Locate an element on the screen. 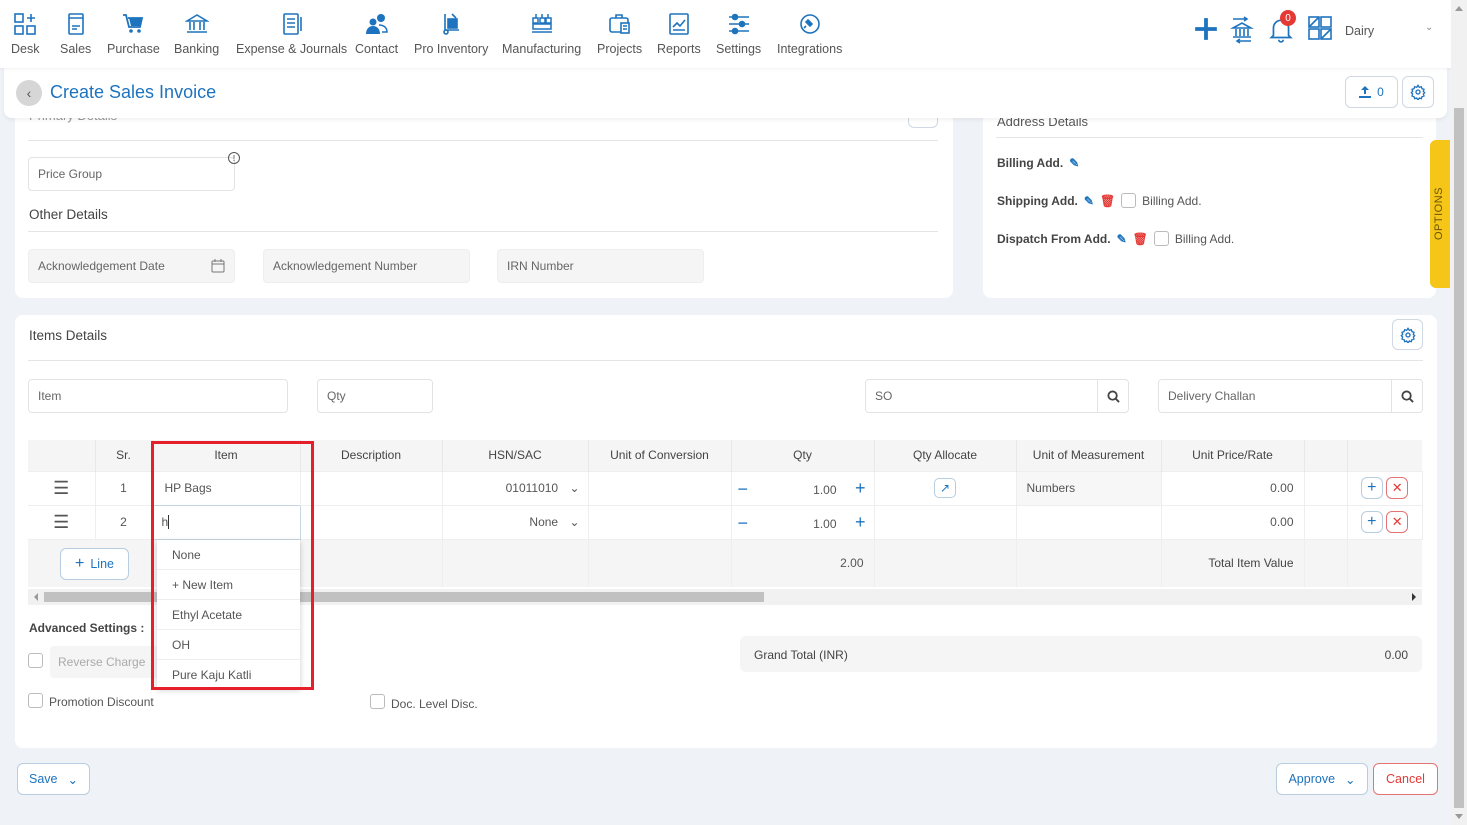 The width and height of the screenshot is (1467, 825). nav-contact: Contact is located at coordinates (376, 34).